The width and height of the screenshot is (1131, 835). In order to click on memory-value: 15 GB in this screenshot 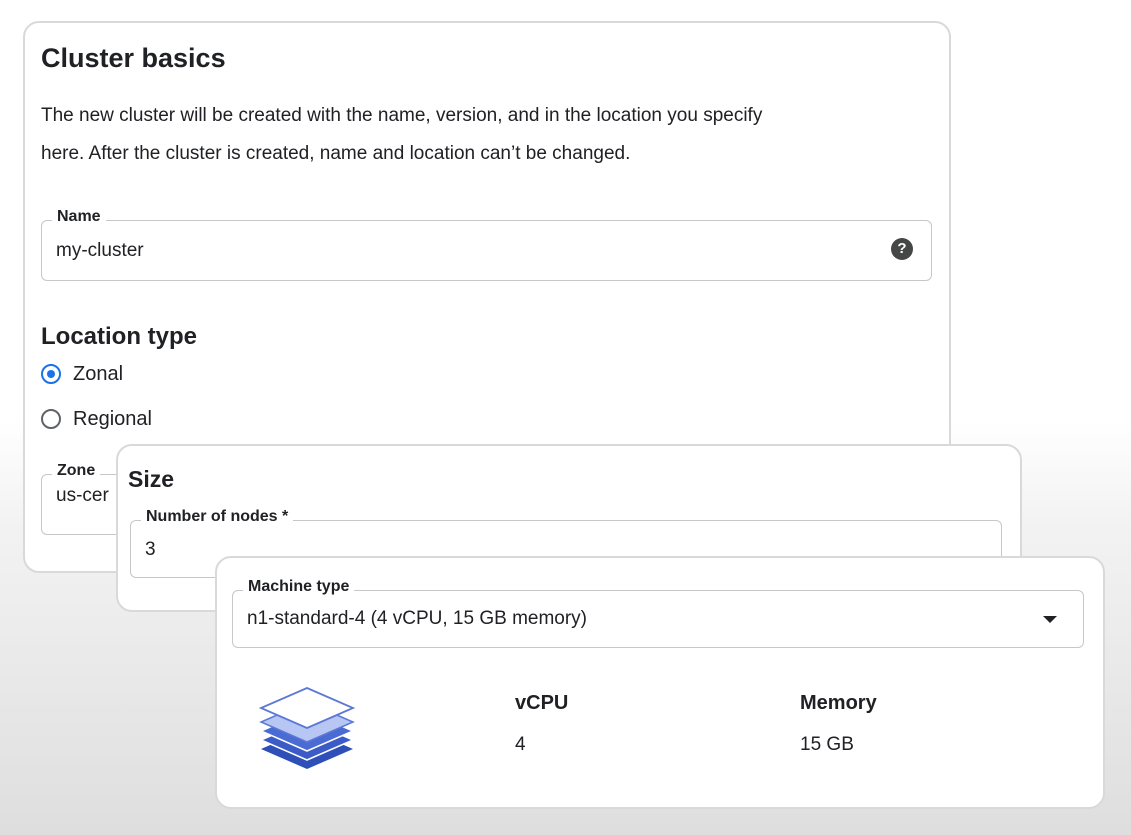, I will do `click(827, 744)`.